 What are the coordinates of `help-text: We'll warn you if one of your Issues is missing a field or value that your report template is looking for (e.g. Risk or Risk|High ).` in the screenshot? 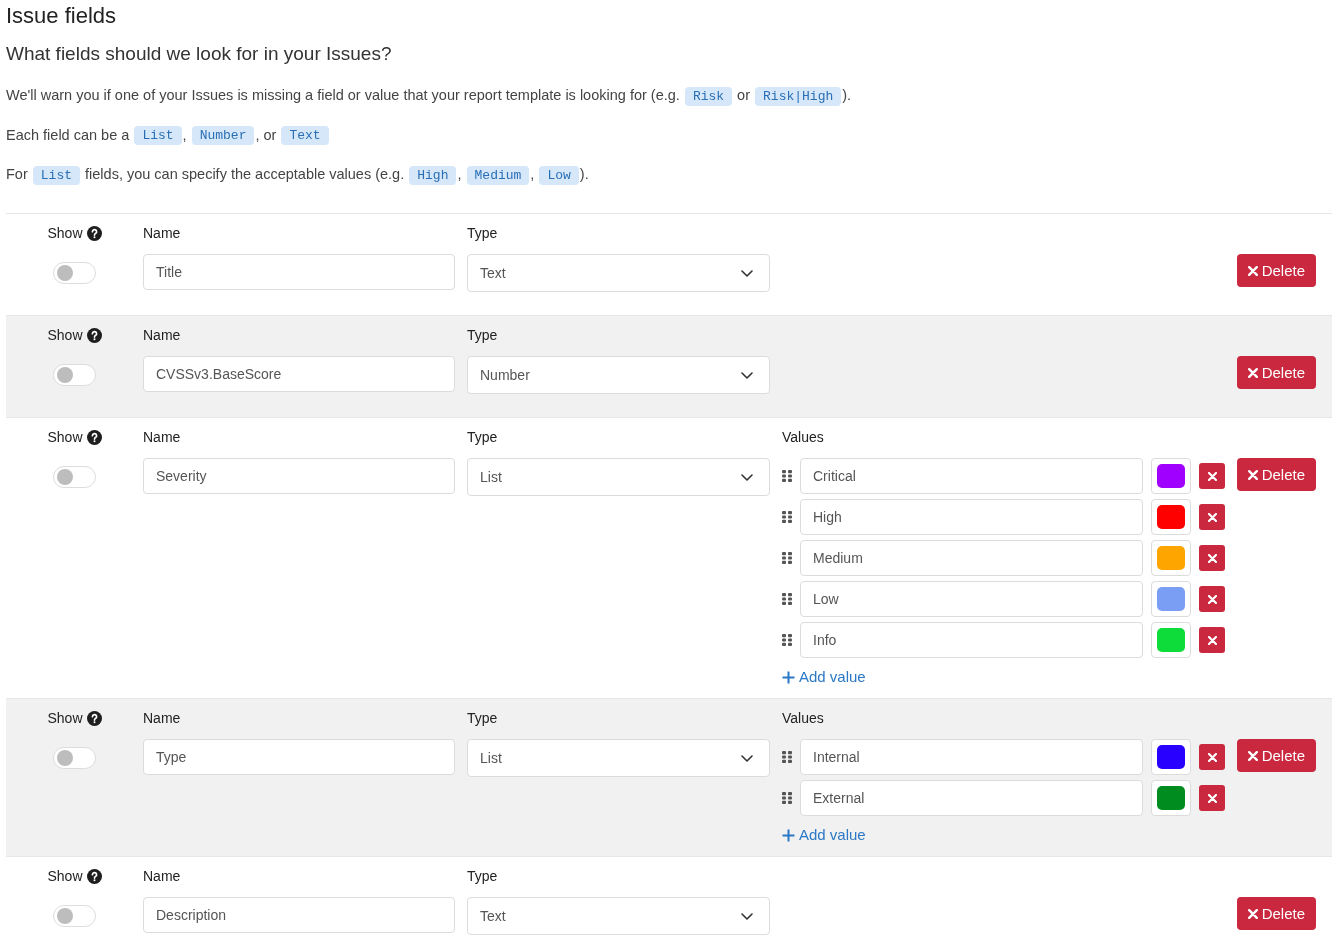 It's located at (429, 95).